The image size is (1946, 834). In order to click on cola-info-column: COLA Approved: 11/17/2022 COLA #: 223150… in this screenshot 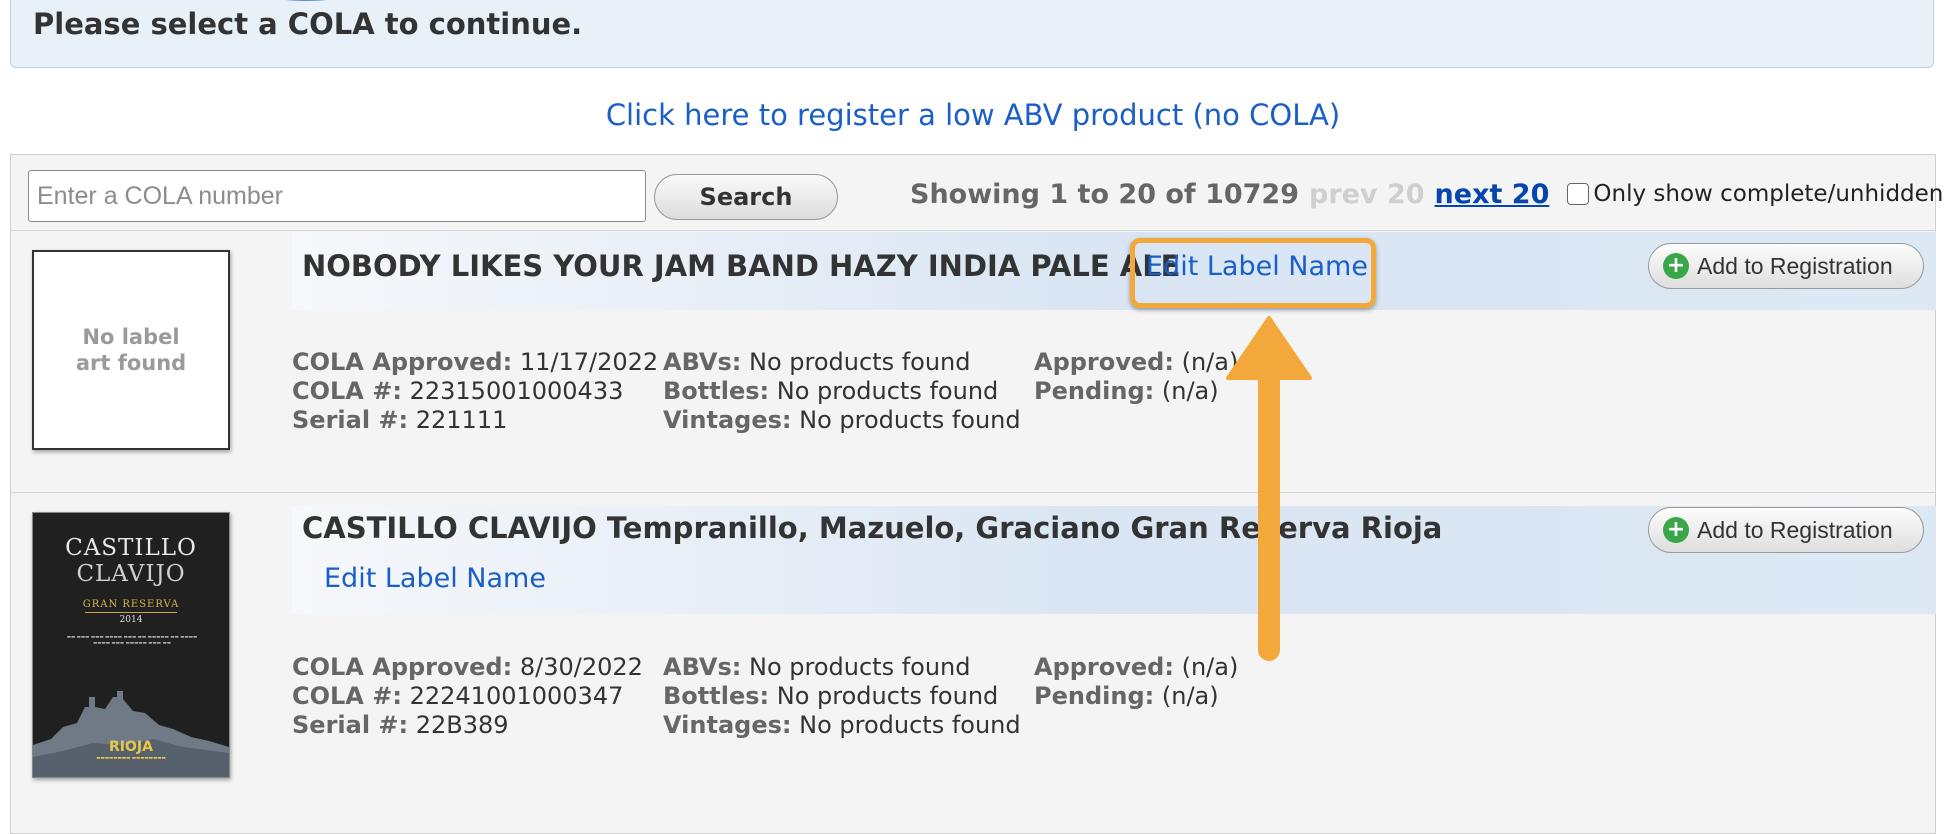, I will do `click(475, 391)`.